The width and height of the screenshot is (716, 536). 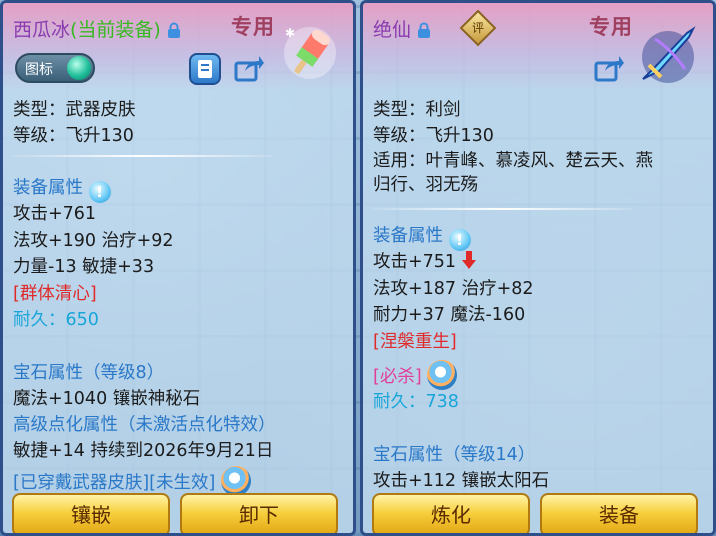 What do you see at coordinates (449, 315) in the screenshot?
I see `endurance-line: 耐力+37 魔法-160` at bounding box center [449, 315].